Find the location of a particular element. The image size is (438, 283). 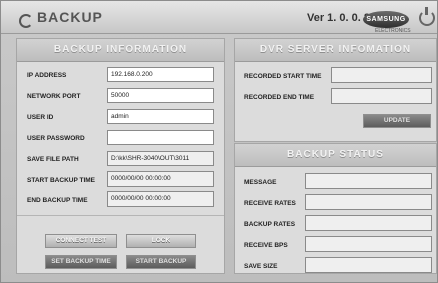

receive-bps-field is located at coordinates (368, 244).